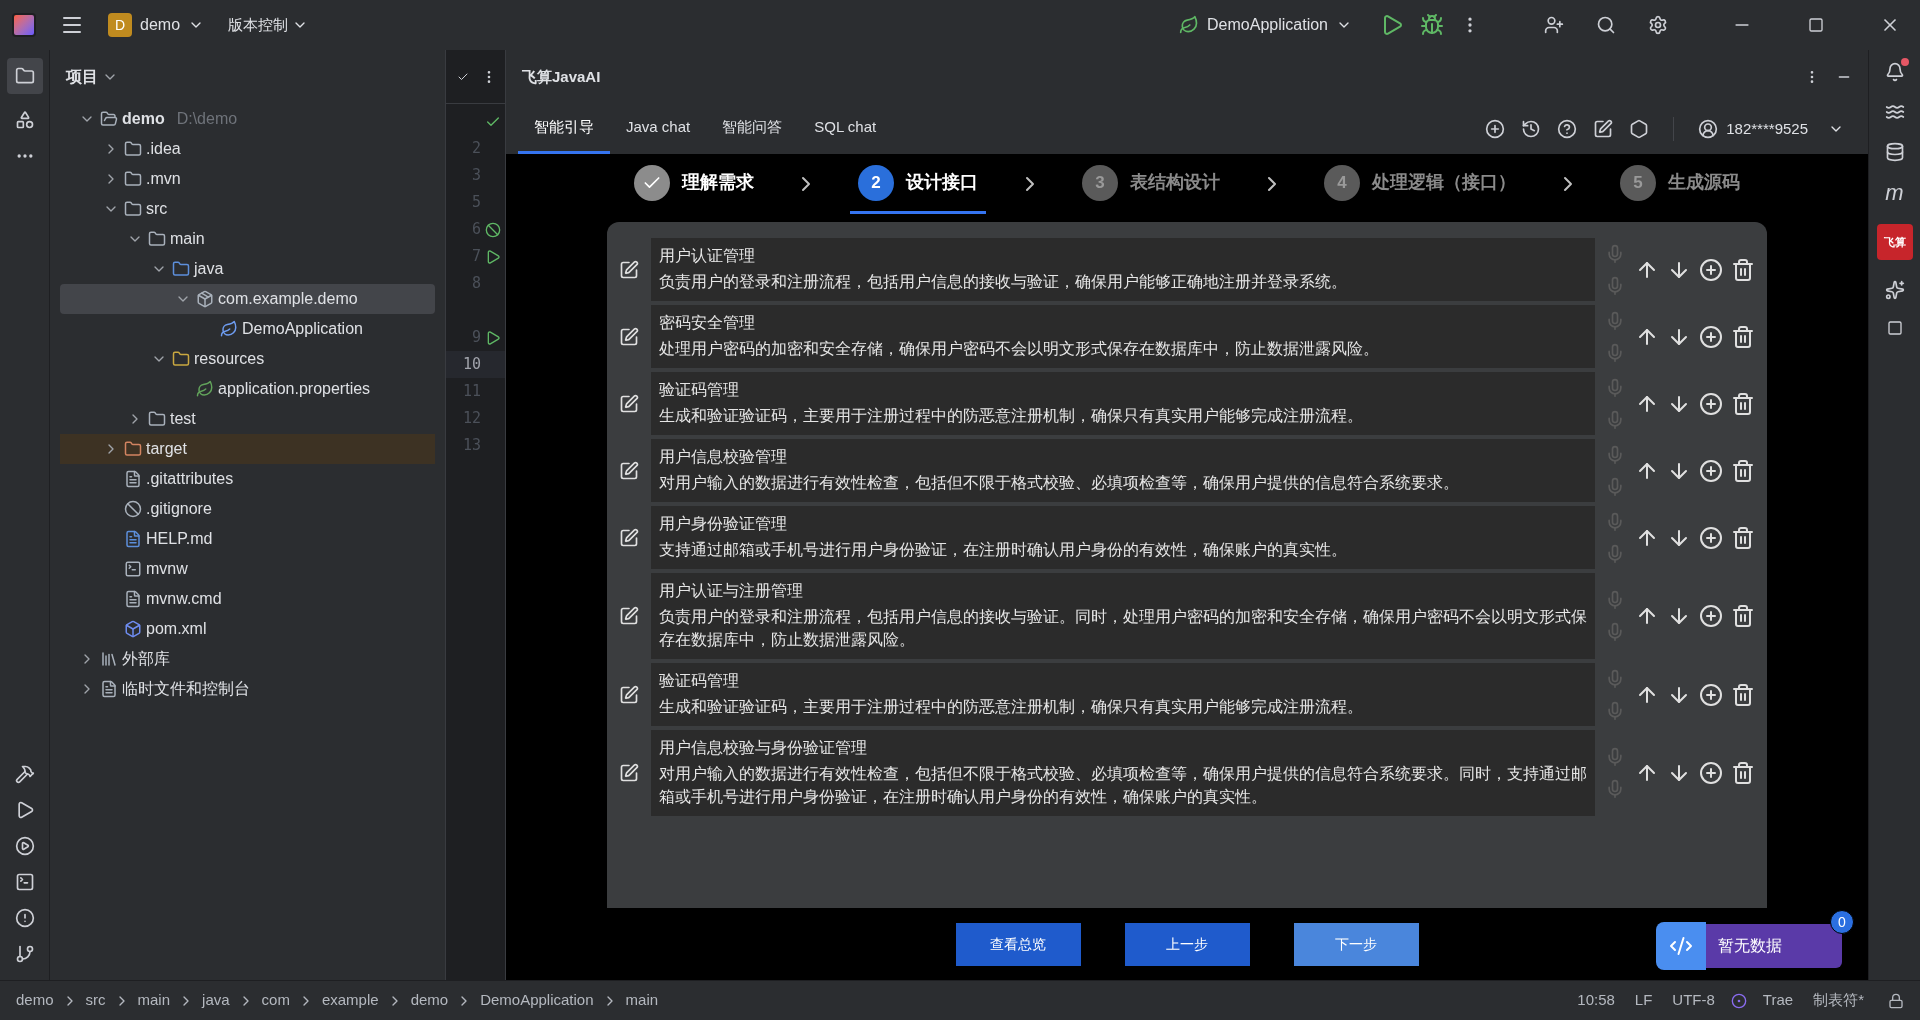 This screenshot has height=1020, width=1920. Describe the element at coordinates (1596, 1000) in the screenshot. I see `caret-position: 10:58` at that location.